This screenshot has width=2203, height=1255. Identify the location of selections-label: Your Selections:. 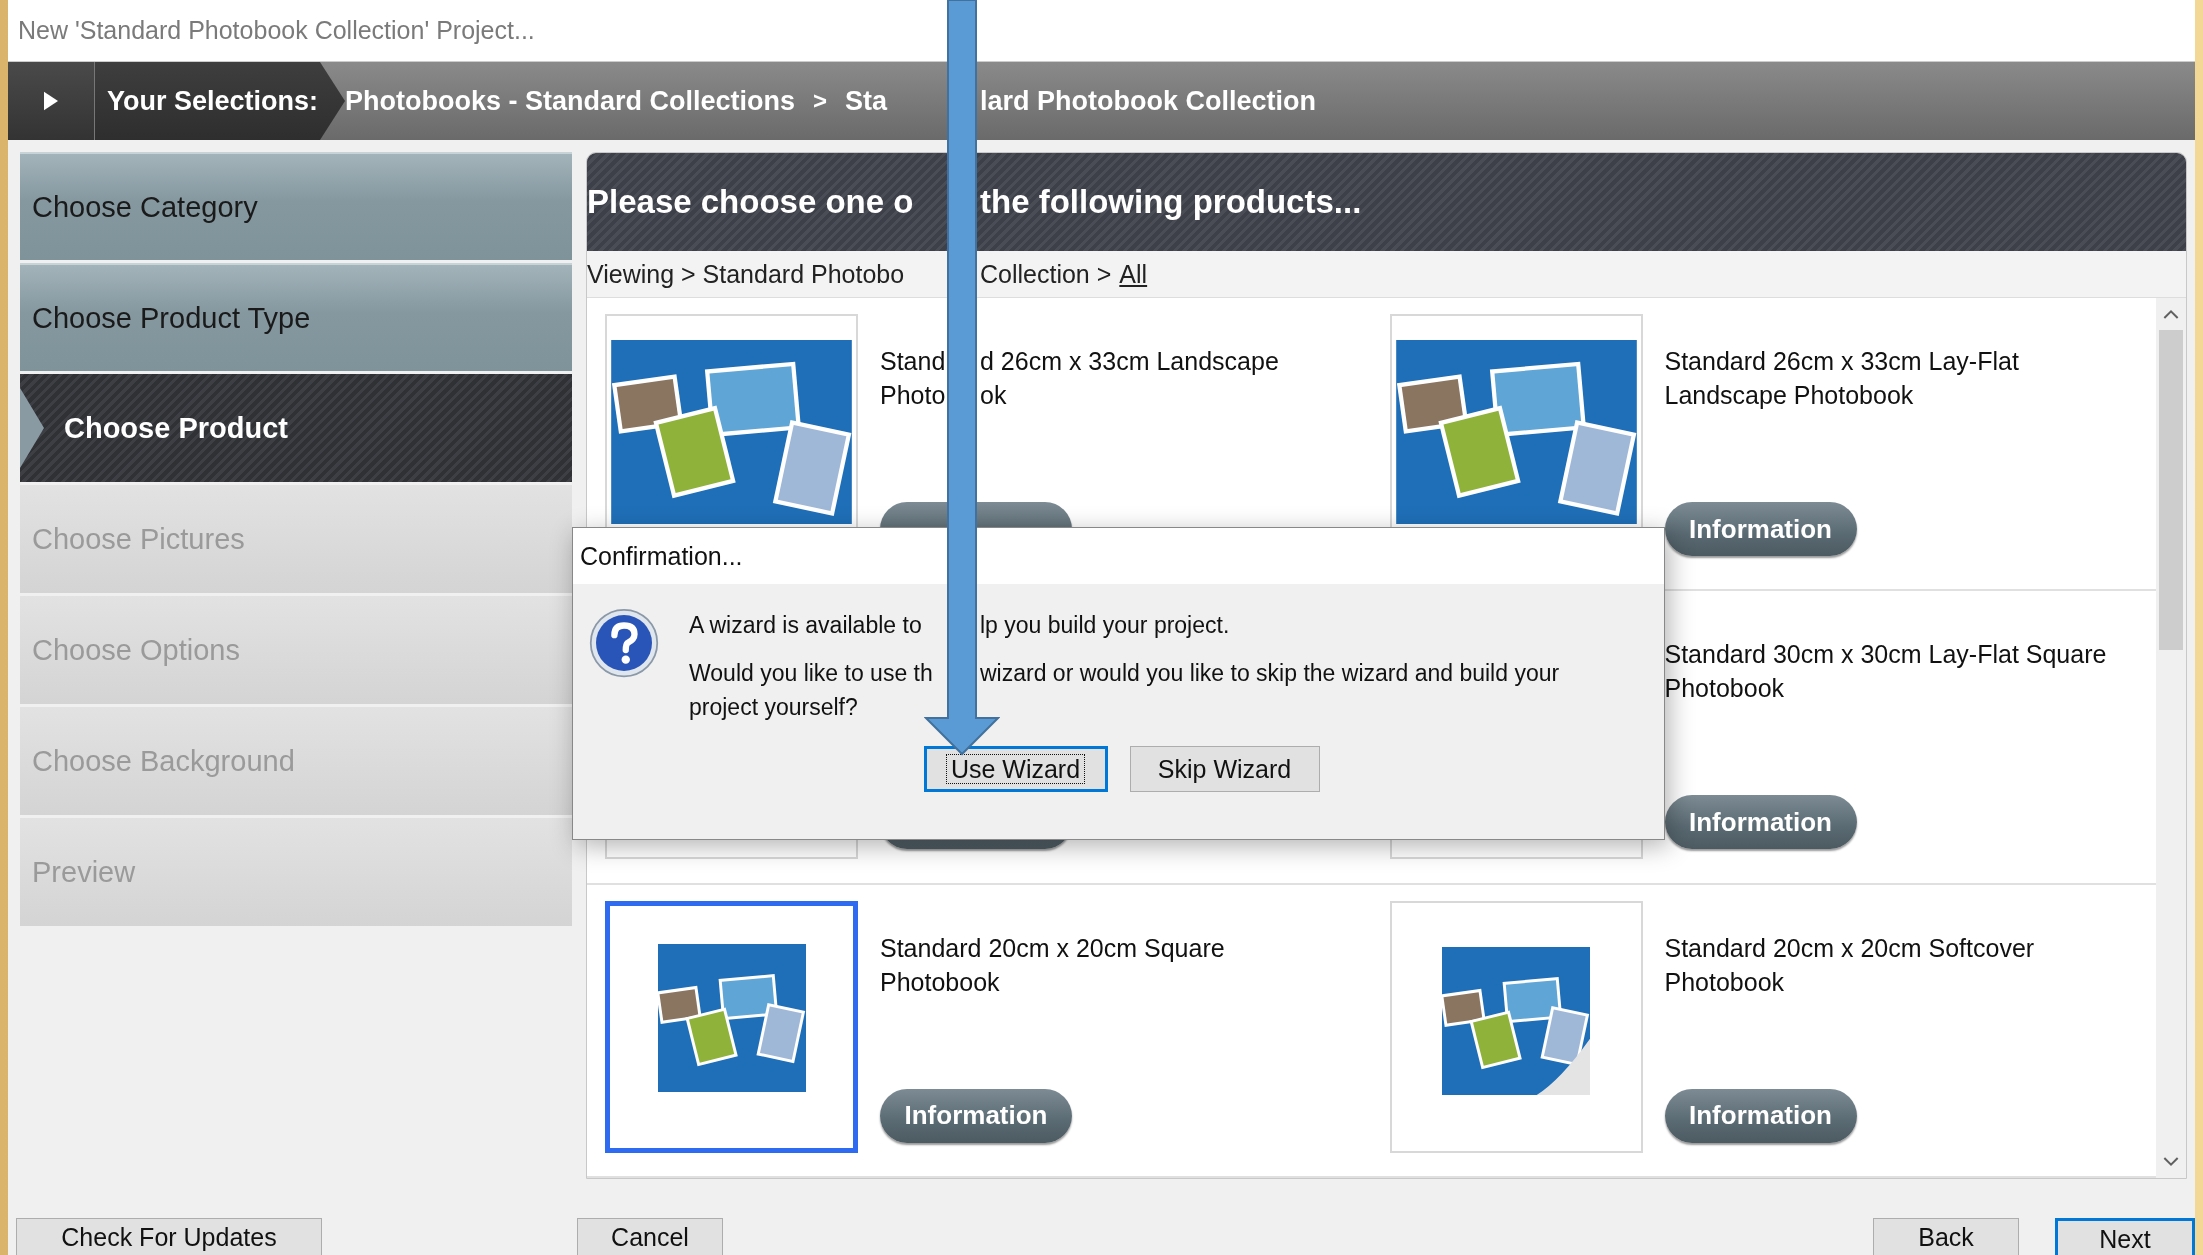
(220, 101).